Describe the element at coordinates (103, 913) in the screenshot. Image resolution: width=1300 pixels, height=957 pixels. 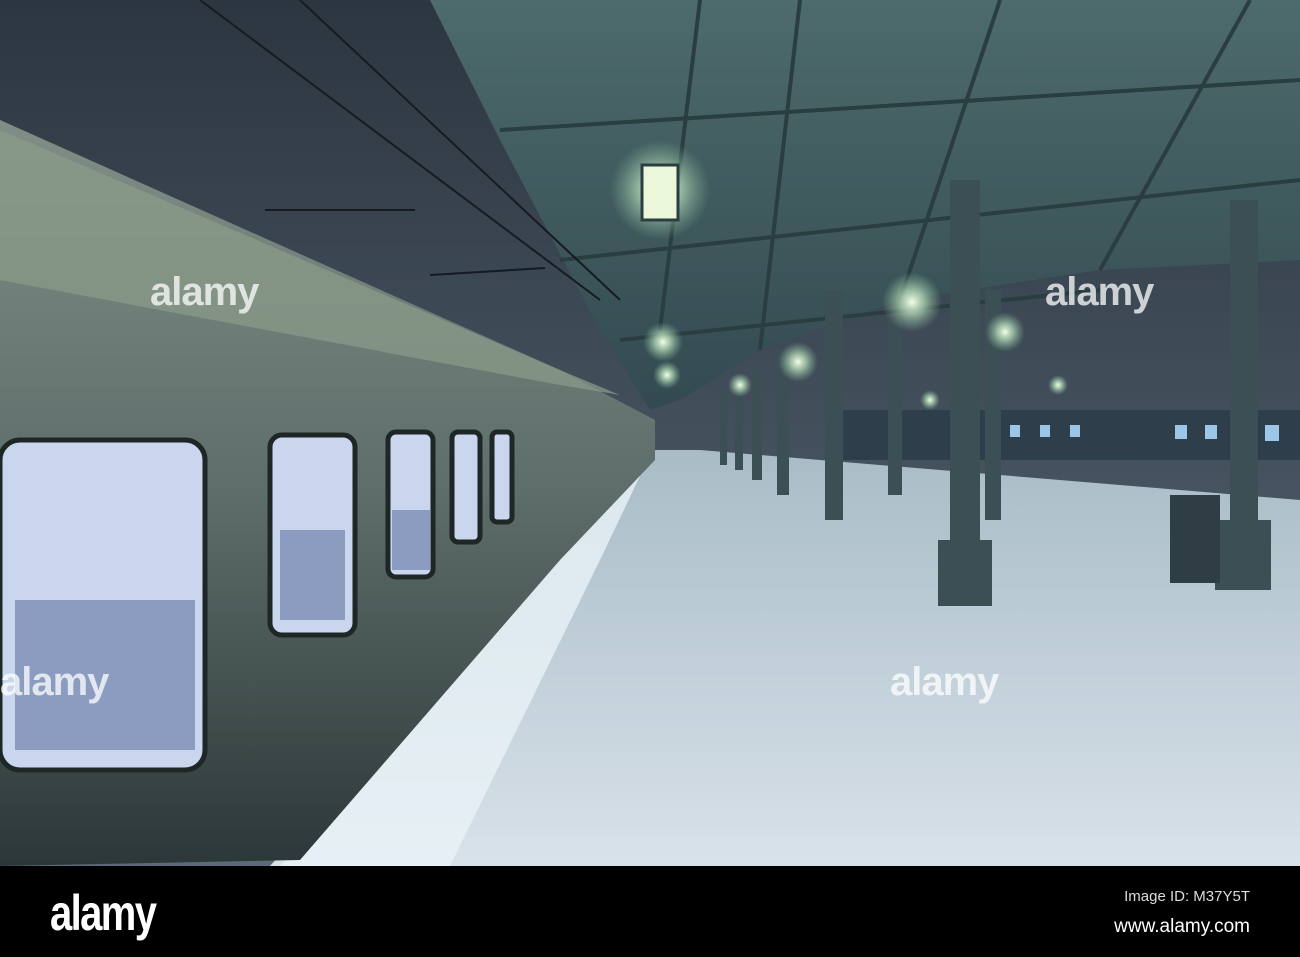
I see `alamy-logo: alamy` at that location.